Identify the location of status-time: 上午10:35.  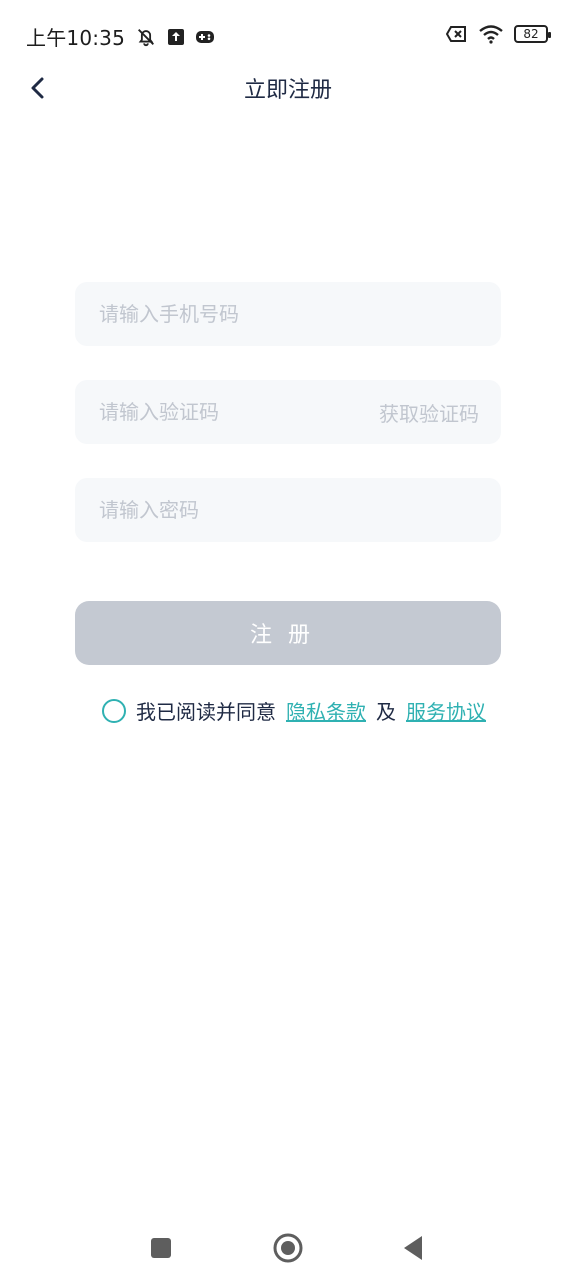
(76, 38).